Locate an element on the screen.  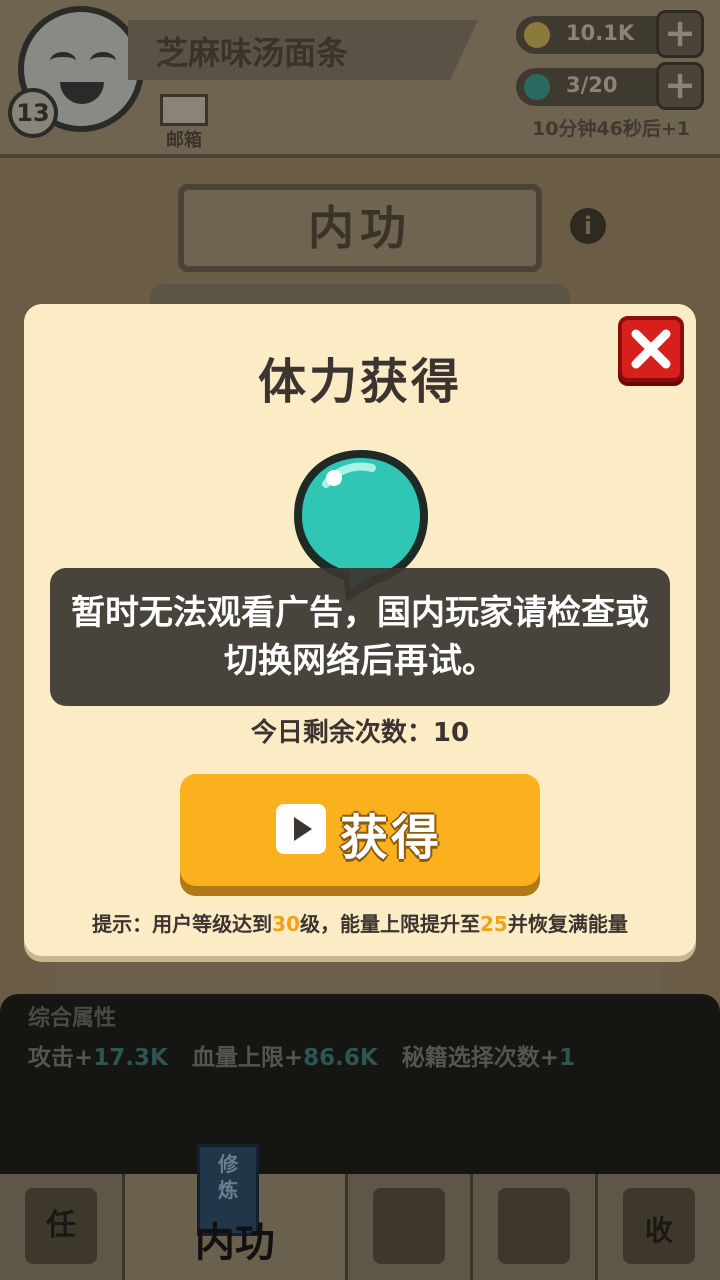
tab-battle is located at coordinates (410, 1227).